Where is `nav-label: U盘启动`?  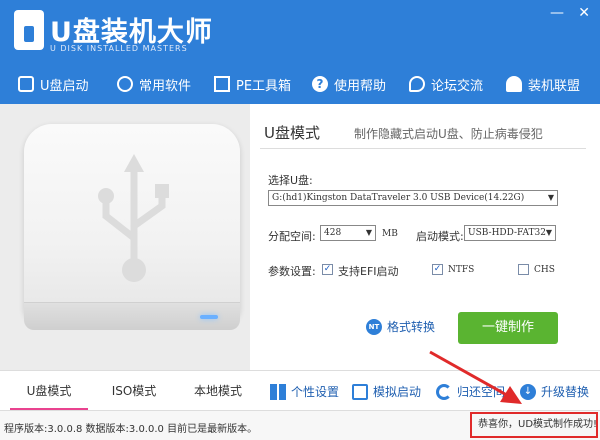
nav-label: U盘启动 is located at coordinates (64, 86).